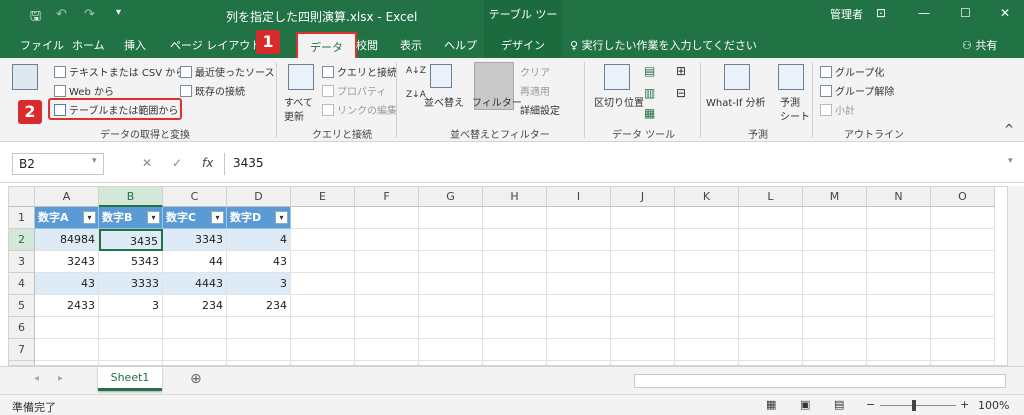 Image resolution: width=1024 pixels, height=415 pixels. Describe the element at coordinates (979, 45) in the screenshot. I see `share-button: ⚇ 共有` at that location.